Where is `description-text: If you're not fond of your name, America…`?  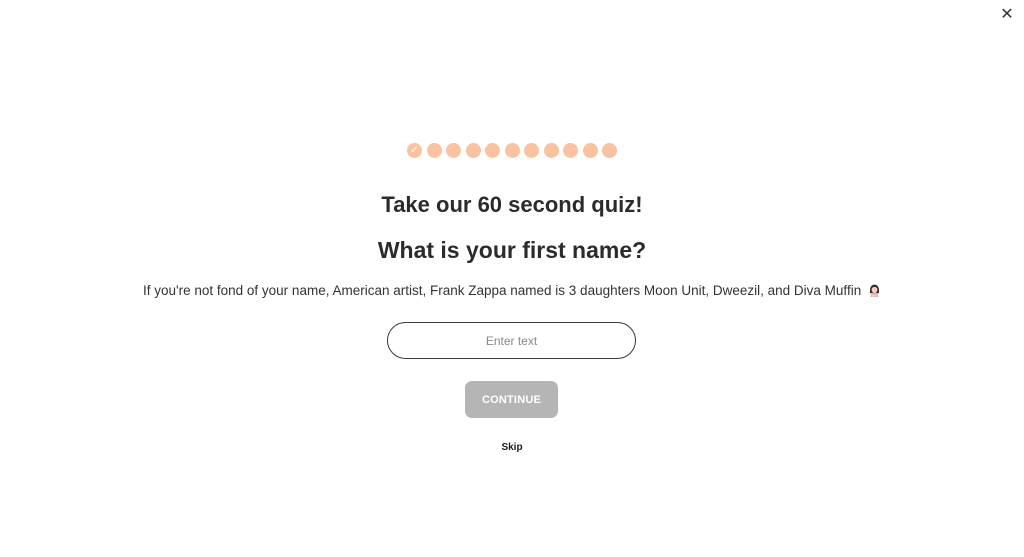 description-text: If you're not fond of your name, America… is located at coordinates (502, 290).